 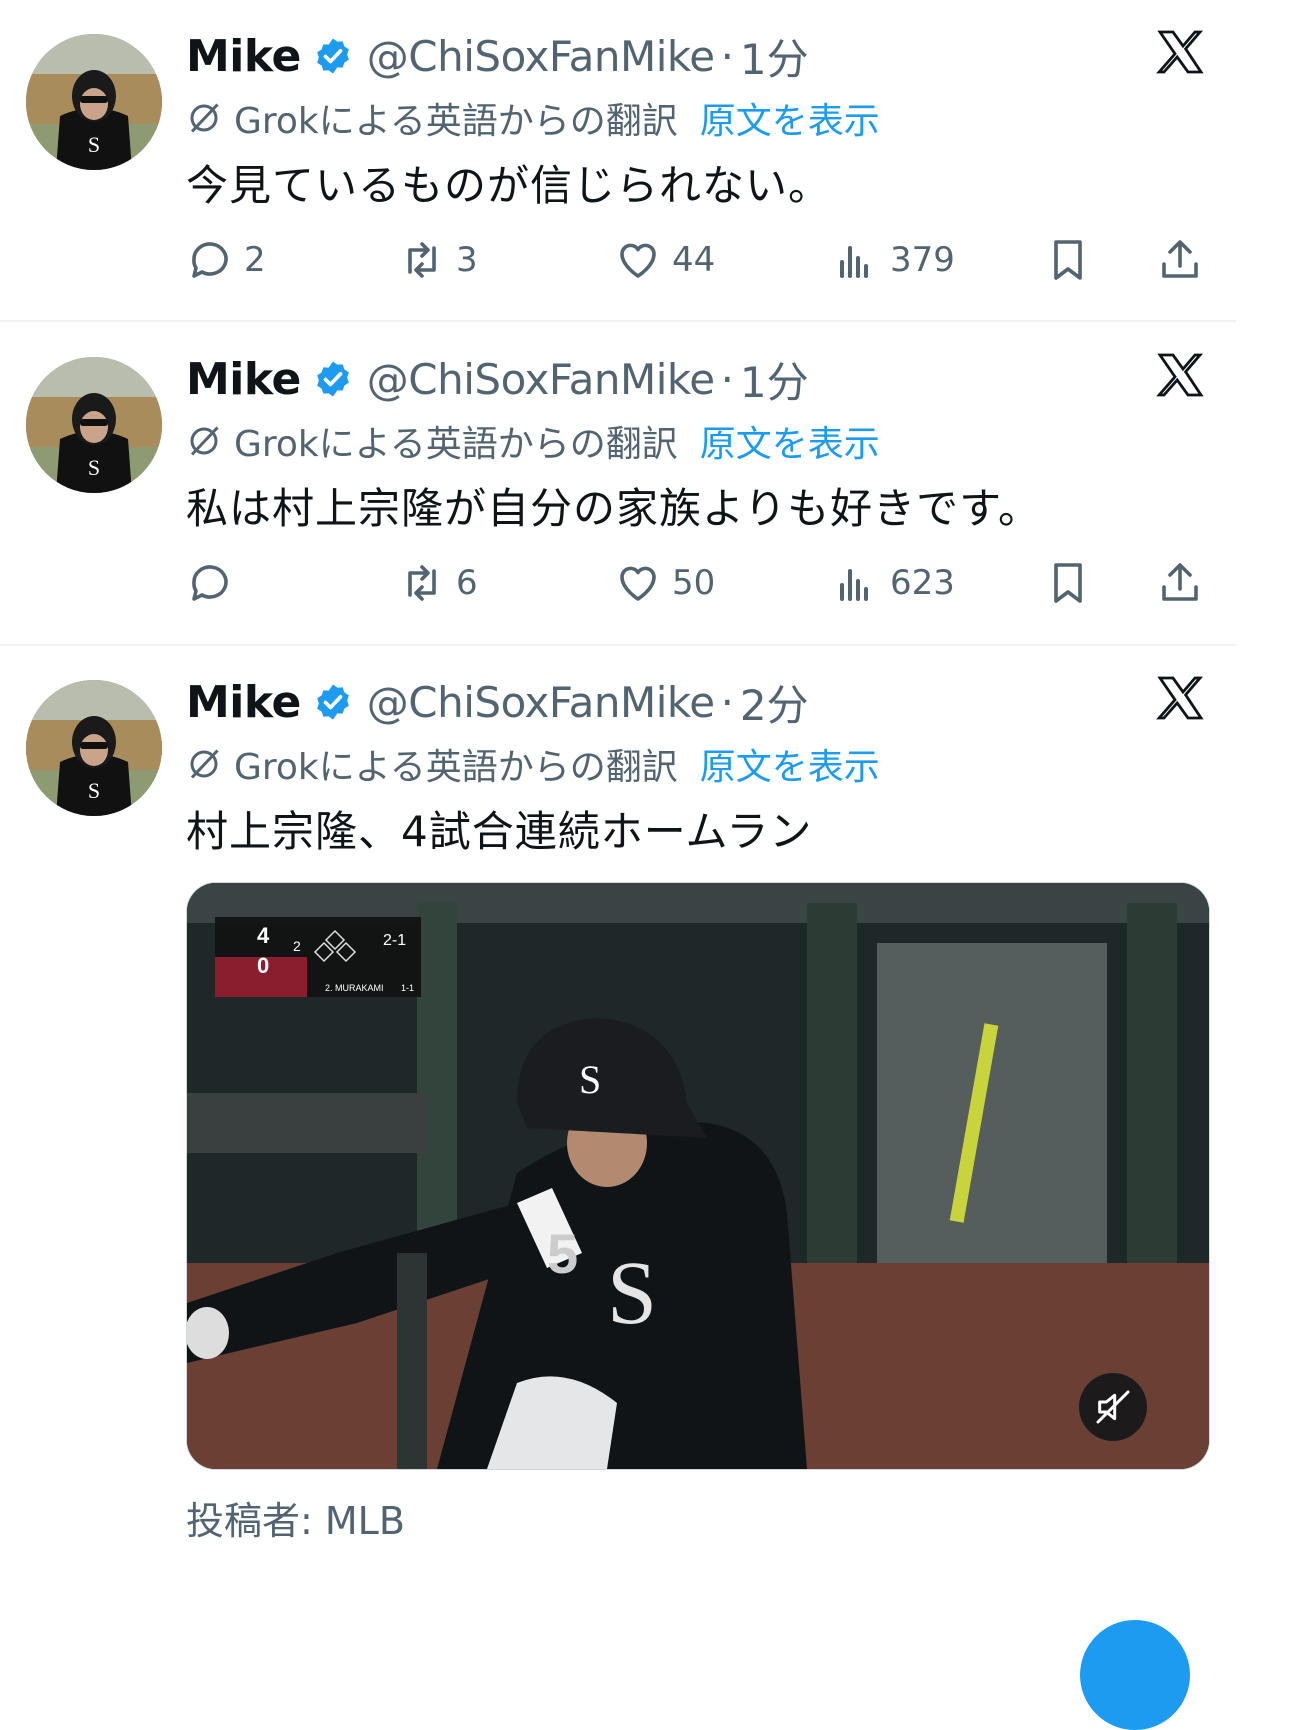 I want to click on like-button: 50, so click(x=664, y=583).